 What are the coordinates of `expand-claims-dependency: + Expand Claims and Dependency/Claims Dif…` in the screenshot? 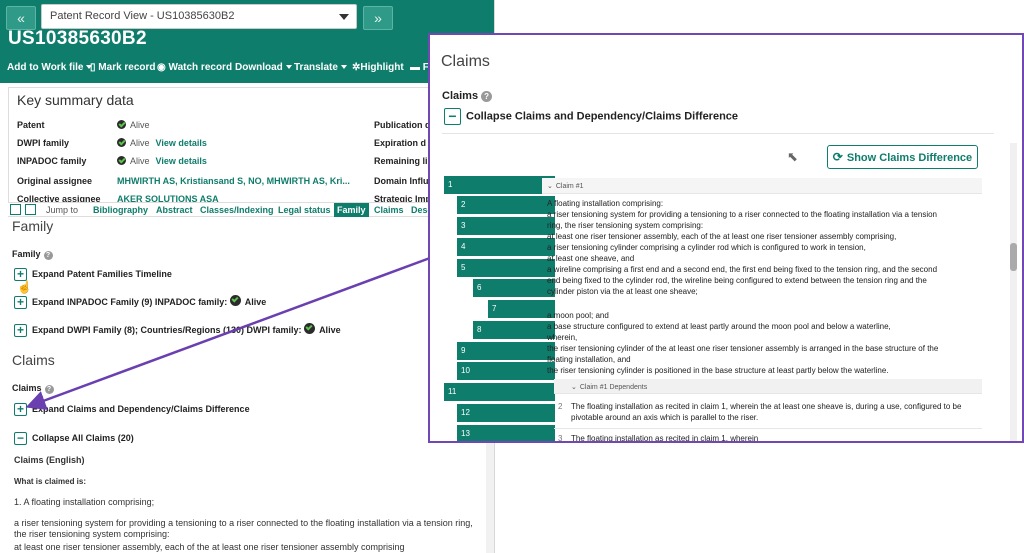 It's located at (132, 409).